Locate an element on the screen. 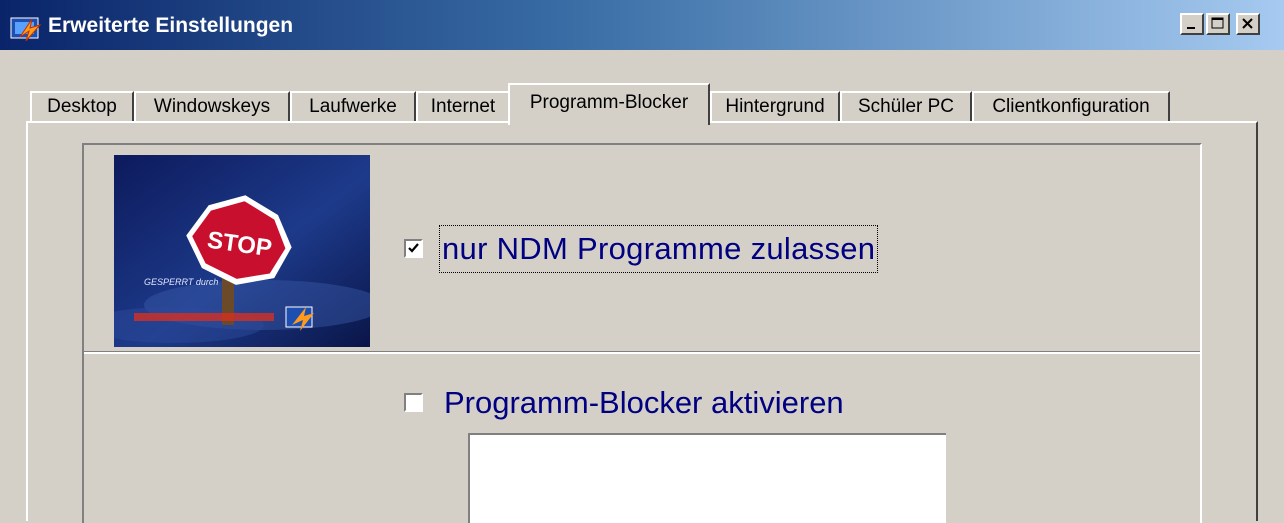 The height and width of the screenshot is (523, 1284). tab-desktop: Desktop is located at coordinates (82, 107).